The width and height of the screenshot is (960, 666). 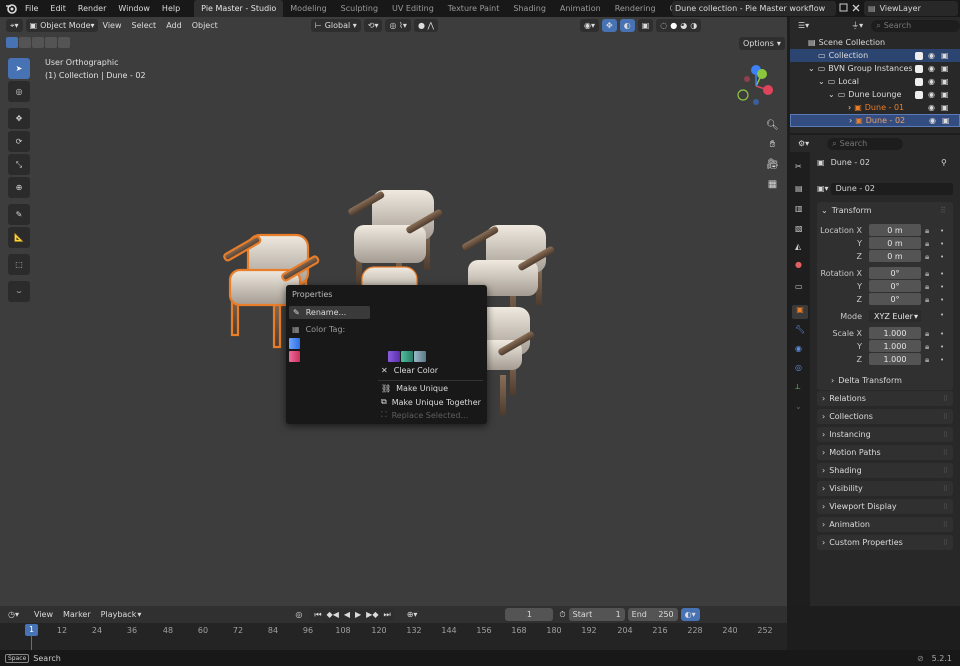 What do you see at coordinates (77, 614) in the screenshot?
I see `timeline-menu-marker: Marker` at bounding box center [77, 614].